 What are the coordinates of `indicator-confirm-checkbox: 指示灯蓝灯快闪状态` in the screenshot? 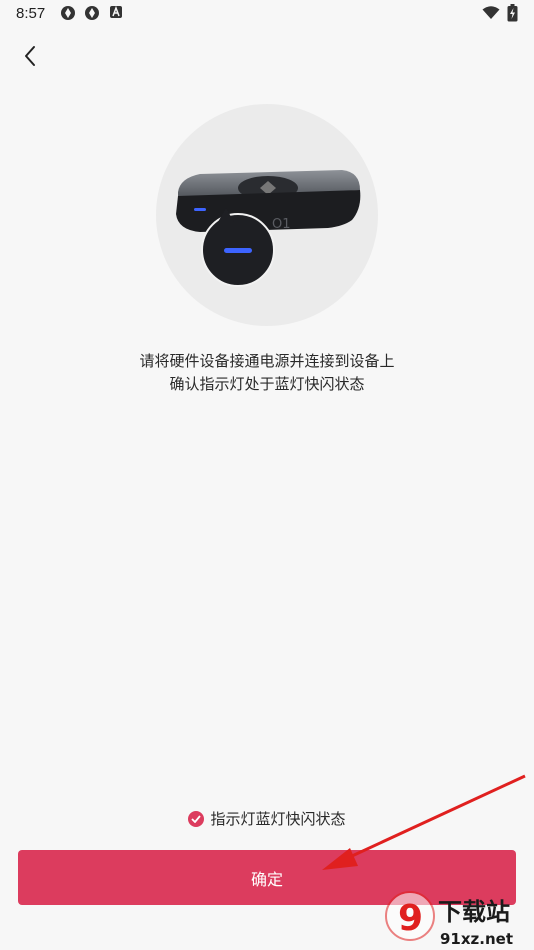 It's located at (267, 818).